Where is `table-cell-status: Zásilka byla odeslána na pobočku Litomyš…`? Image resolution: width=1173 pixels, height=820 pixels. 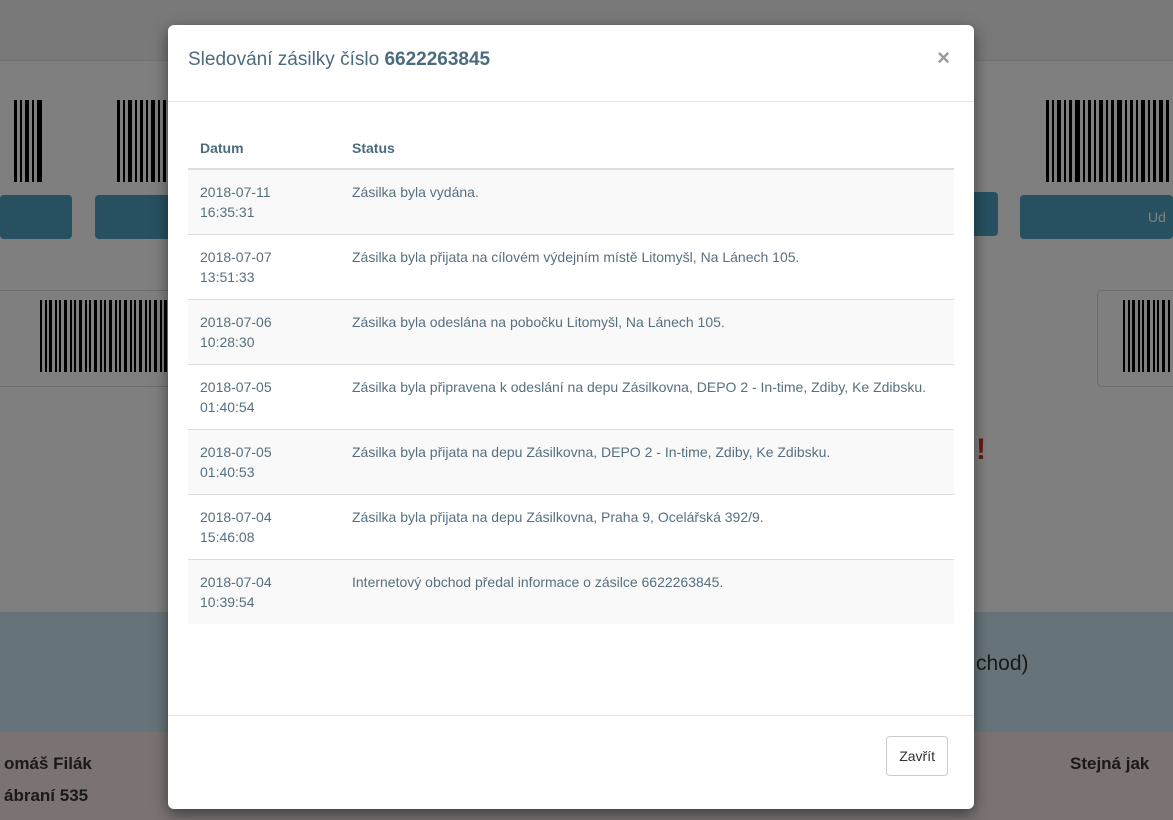
table-cell-status: Zásilka byla odeslána na pobočku Litomyš… is located at coordinates (647, 332).